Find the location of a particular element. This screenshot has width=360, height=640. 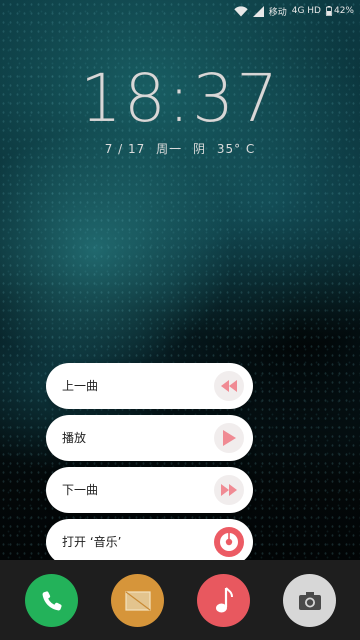

phone-app is located at coordinates (51, 600).